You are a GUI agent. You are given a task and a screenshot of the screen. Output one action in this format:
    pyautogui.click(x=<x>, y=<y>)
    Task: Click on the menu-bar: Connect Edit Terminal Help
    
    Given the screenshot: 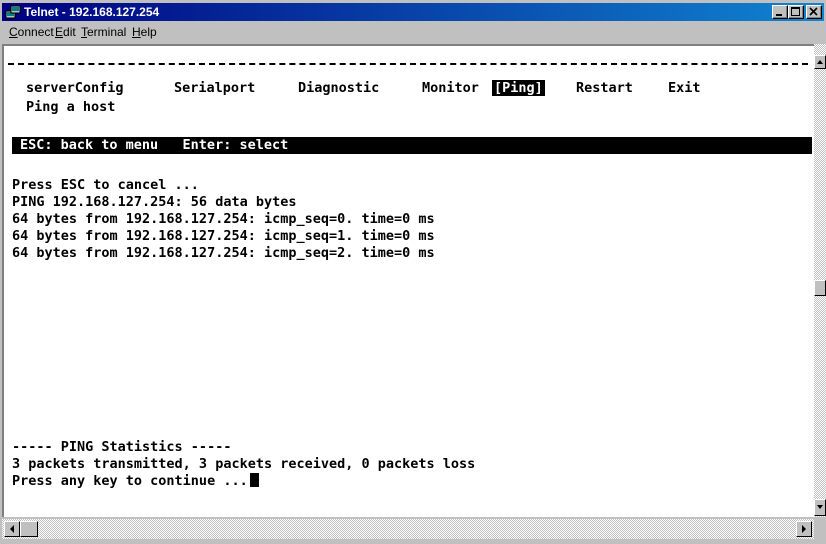 What is the action you would take?
    pyautogui.click(x=413, y=32)
    